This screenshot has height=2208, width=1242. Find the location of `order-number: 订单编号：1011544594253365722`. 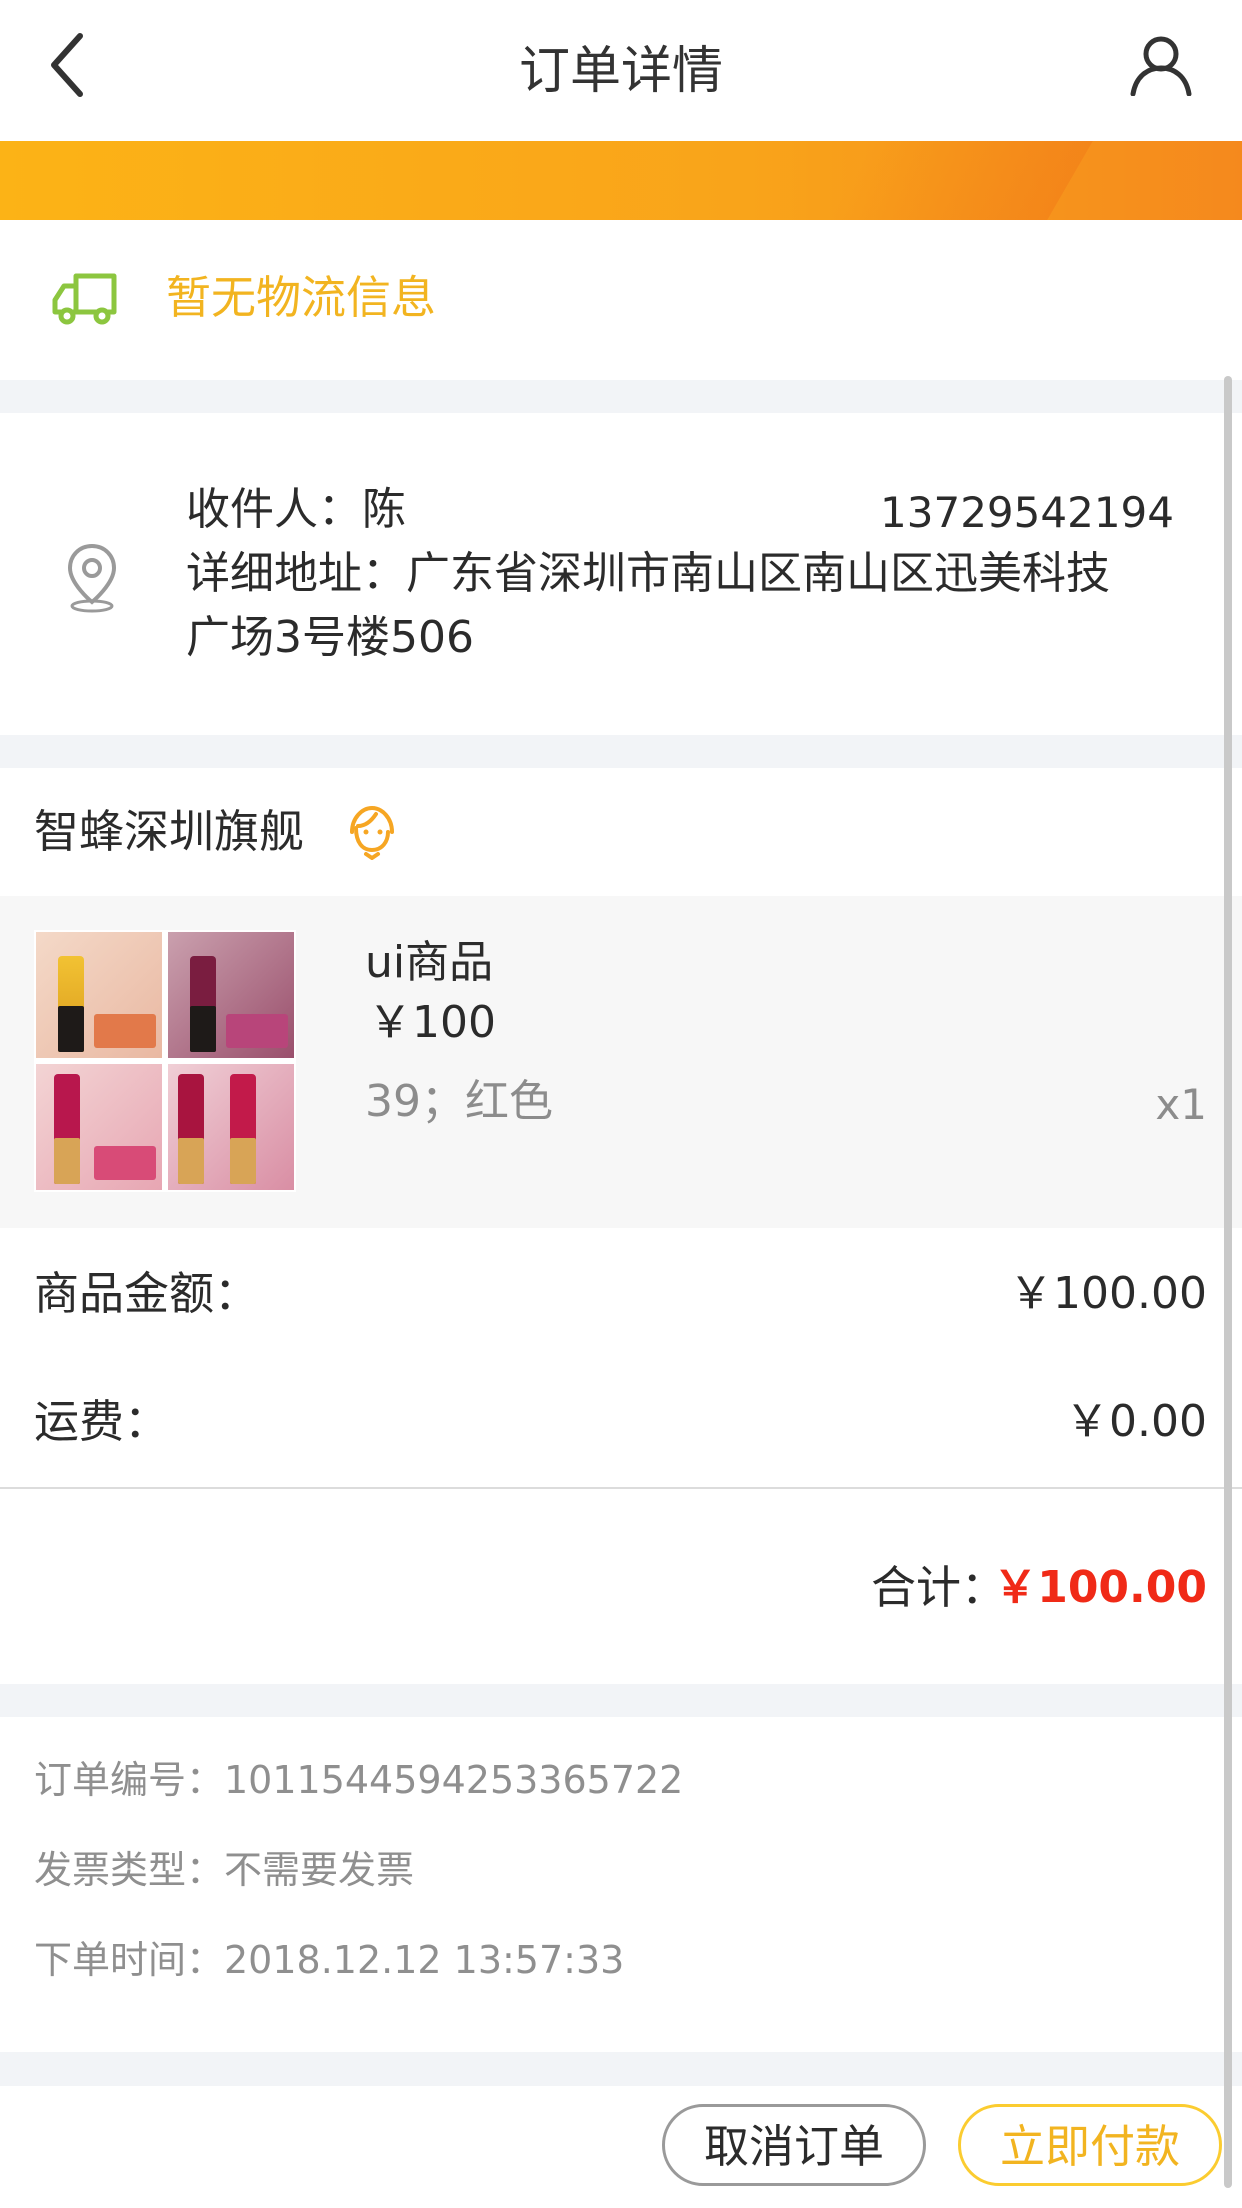

order-number: 订单编号：1011544594253365722 is located at coordinates (359, 1780).